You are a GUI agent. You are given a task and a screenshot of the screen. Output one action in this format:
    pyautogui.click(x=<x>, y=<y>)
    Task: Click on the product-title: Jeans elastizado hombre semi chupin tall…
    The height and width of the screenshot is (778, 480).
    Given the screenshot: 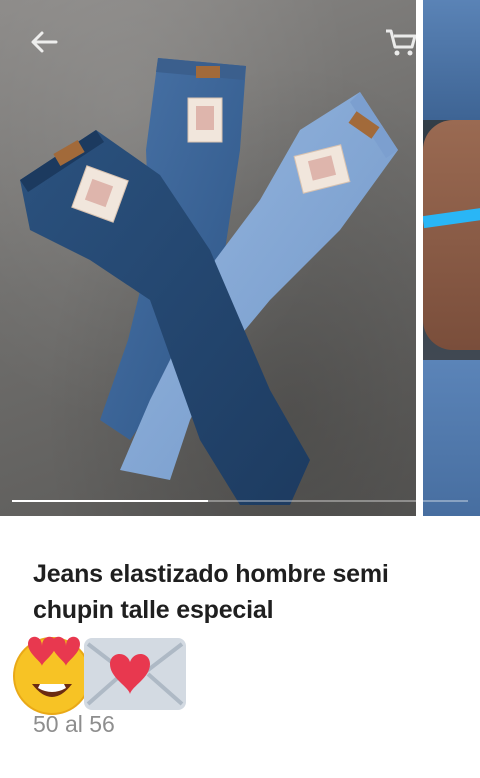 What is the action you would take?
    pyautogui.click(x=211, y=592)
    